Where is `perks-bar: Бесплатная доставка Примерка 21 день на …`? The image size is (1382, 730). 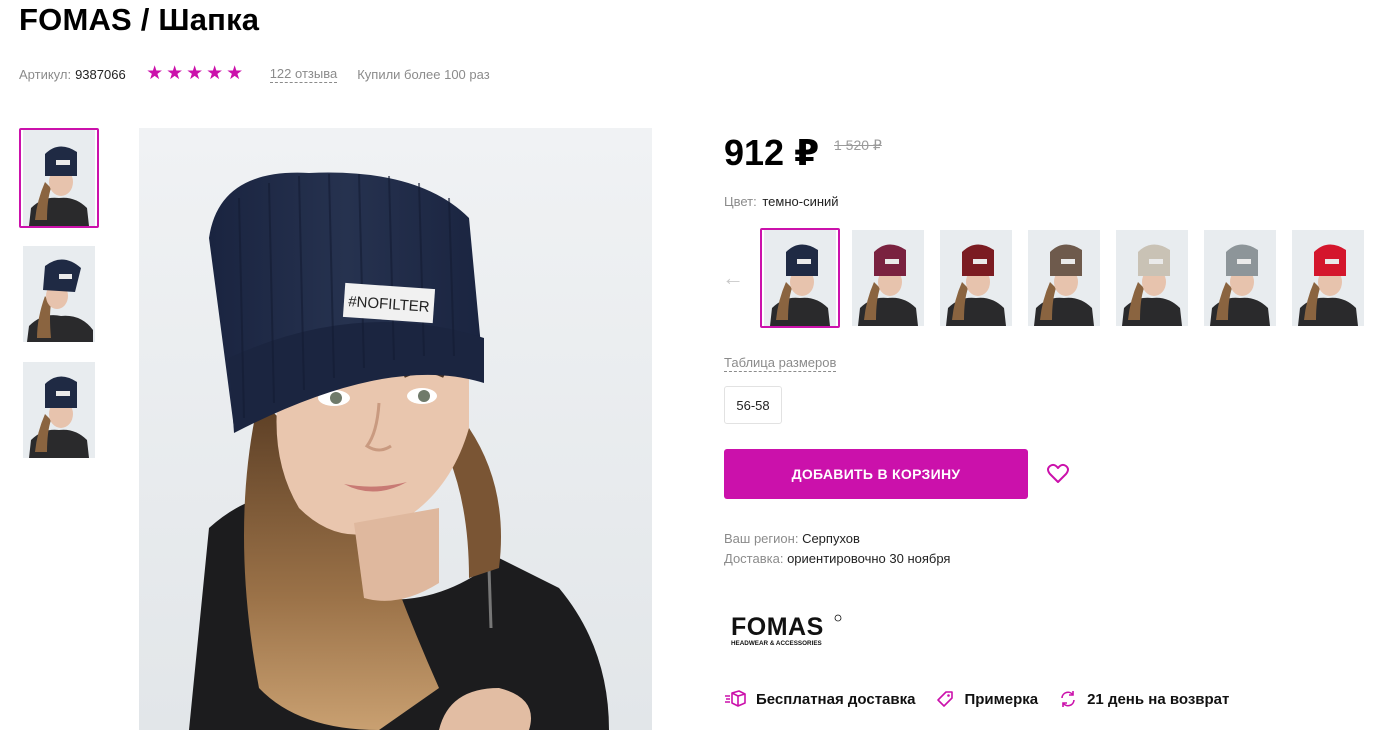 perks-bar: Бесплатная доставка Примерка 21 день на … is located at coordinates (987, 699).